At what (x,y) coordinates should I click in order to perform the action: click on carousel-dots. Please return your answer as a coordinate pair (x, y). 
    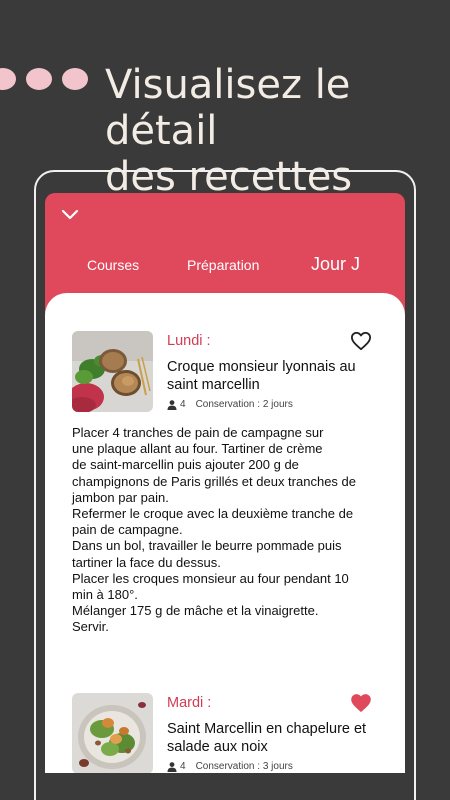
    Looking at the image, I should click on (44, 79).